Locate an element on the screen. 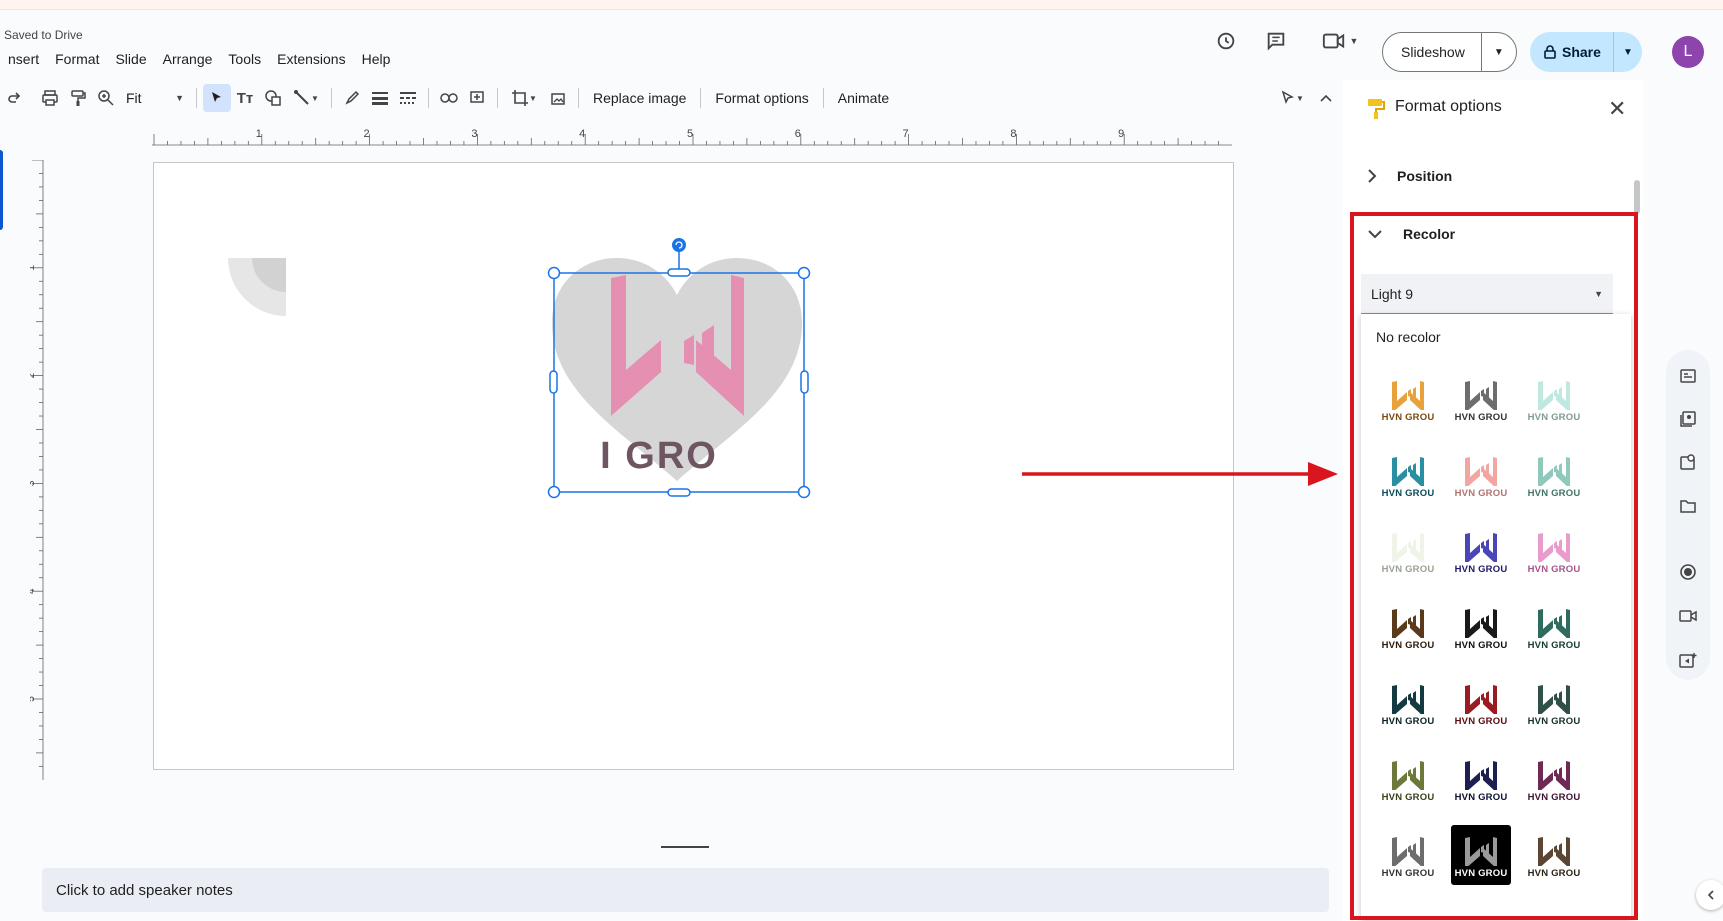 Image resolution: width=1723 pixels, height=921 pixels. format-options-button: Format options is located at coordinates (761, 98).